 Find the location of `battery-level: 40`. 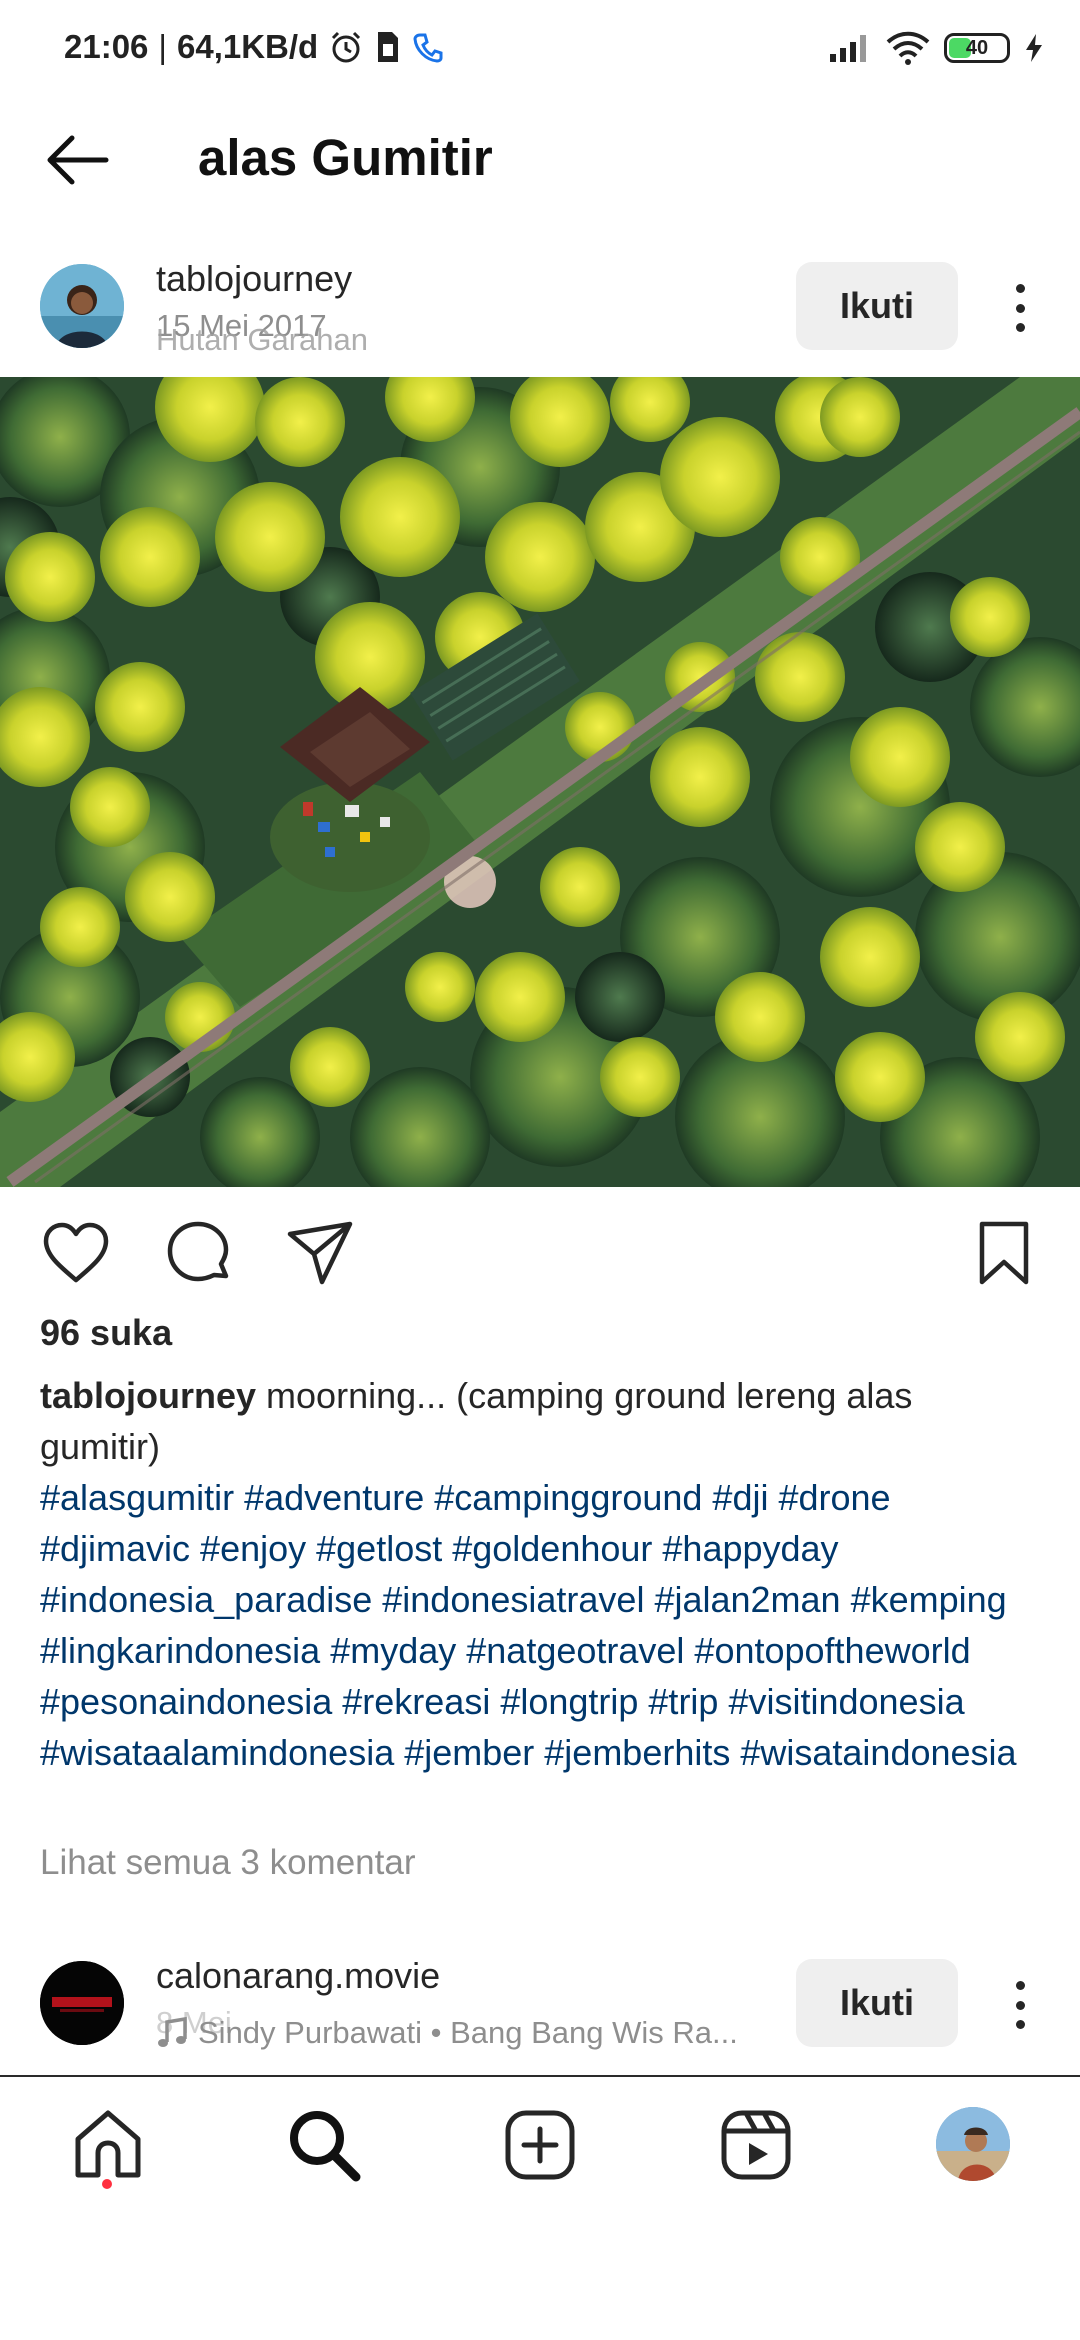

battery-level: 40 is located at coordinates (977, 47).